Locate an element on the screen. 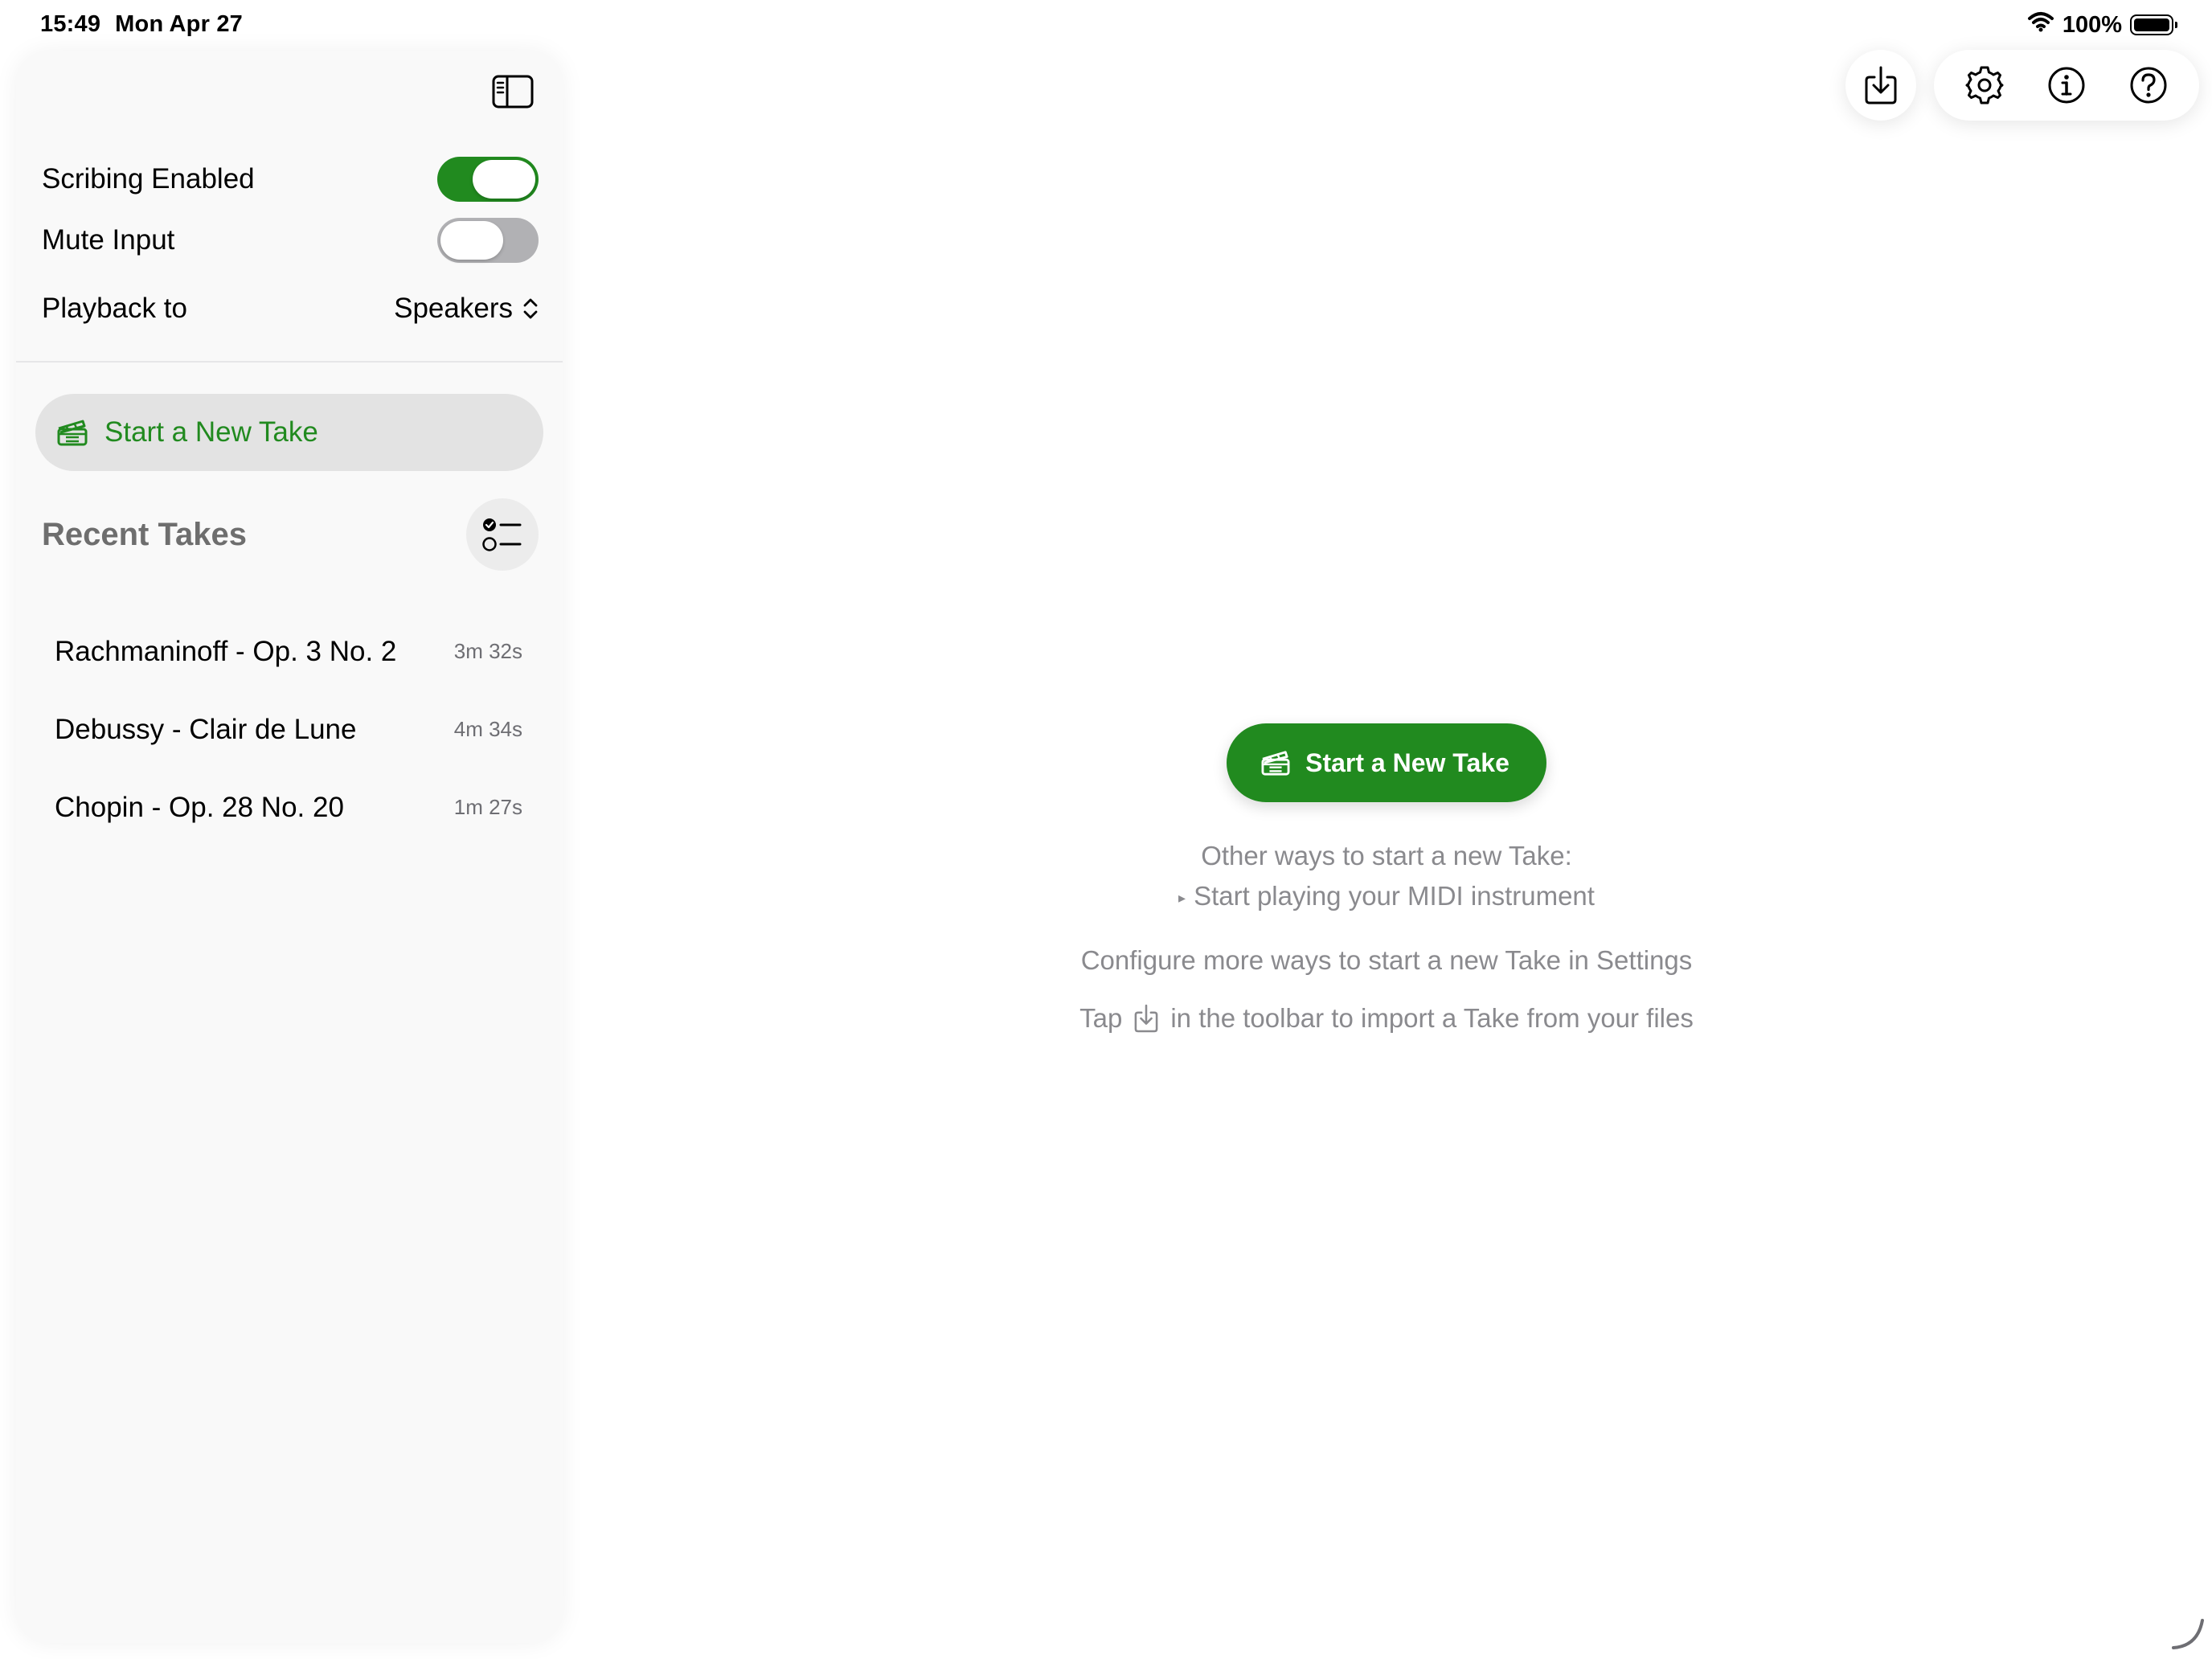 This screenshot has width=2212, height=1659. help-button is located at coordinates (2148, 85).